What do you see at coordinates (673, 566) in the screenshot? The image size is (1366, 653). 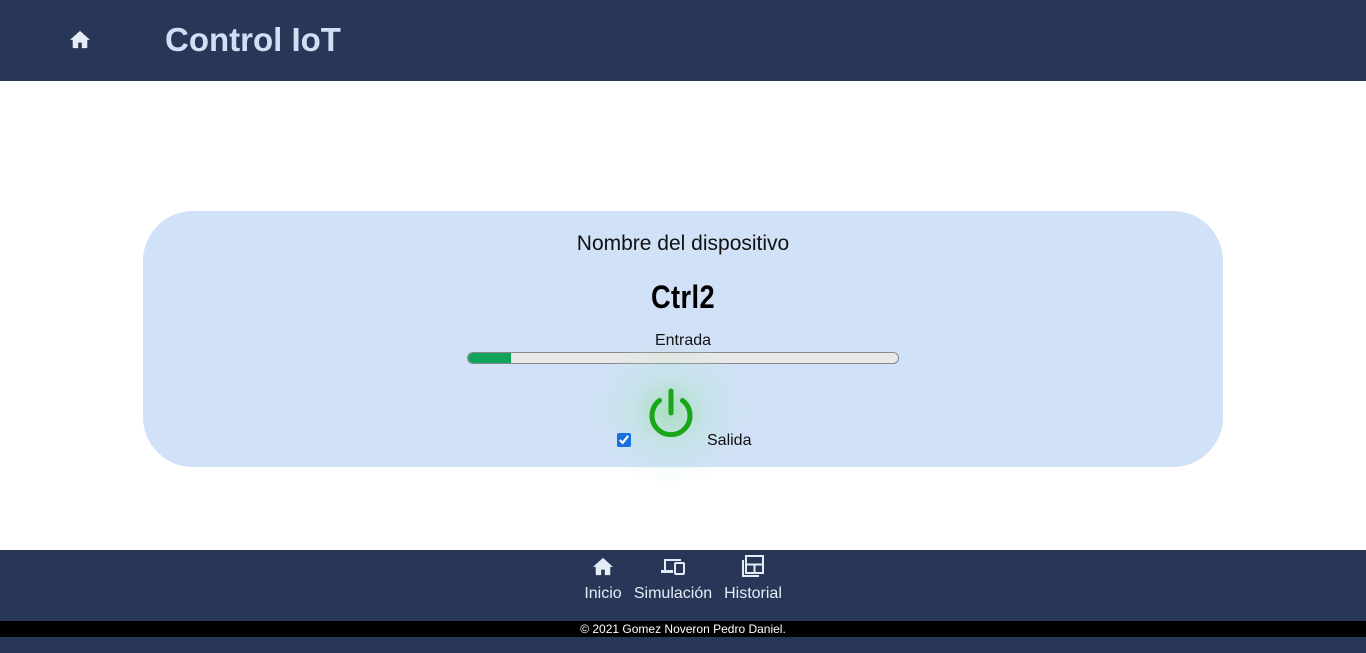 I see `devices-icon` at bounding box center [673, 566].